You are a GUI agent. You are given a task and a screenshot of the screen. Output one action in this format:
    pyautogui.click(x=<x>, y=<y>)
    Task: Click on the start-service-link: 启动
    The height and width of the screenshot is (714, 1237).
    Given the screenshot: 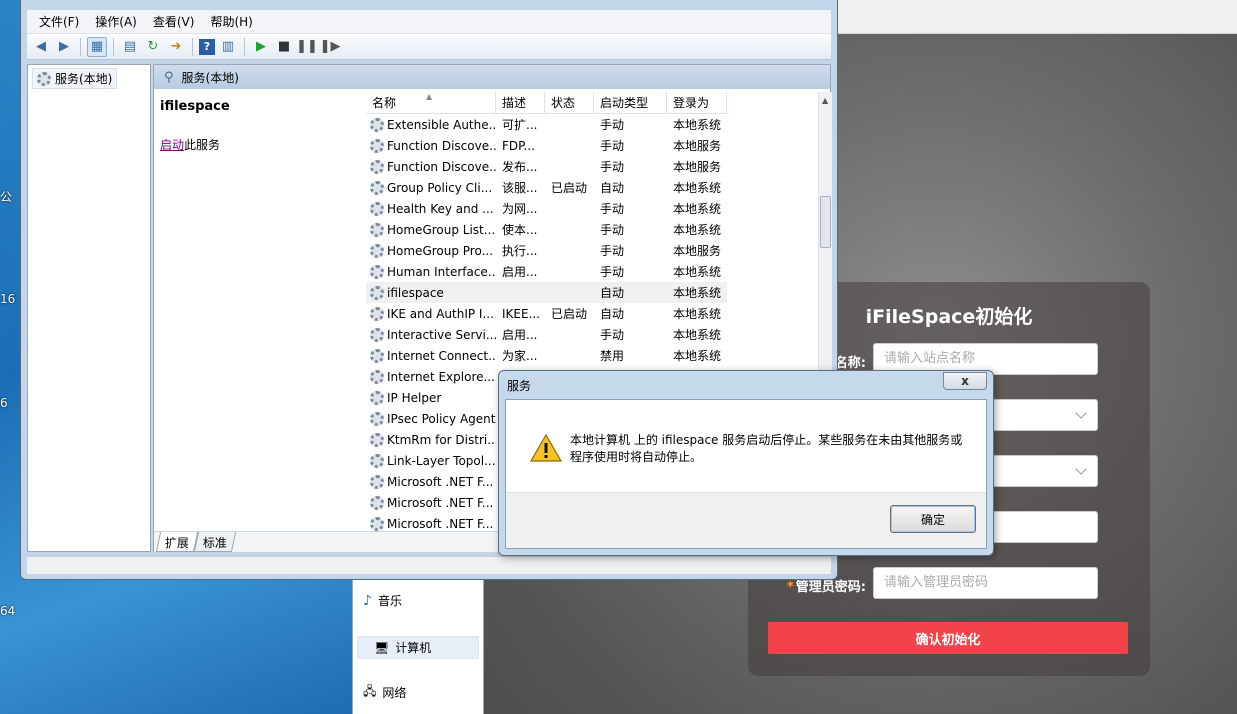 What is the action you would take?
    pyautogui.click(x=172, y=145)
    